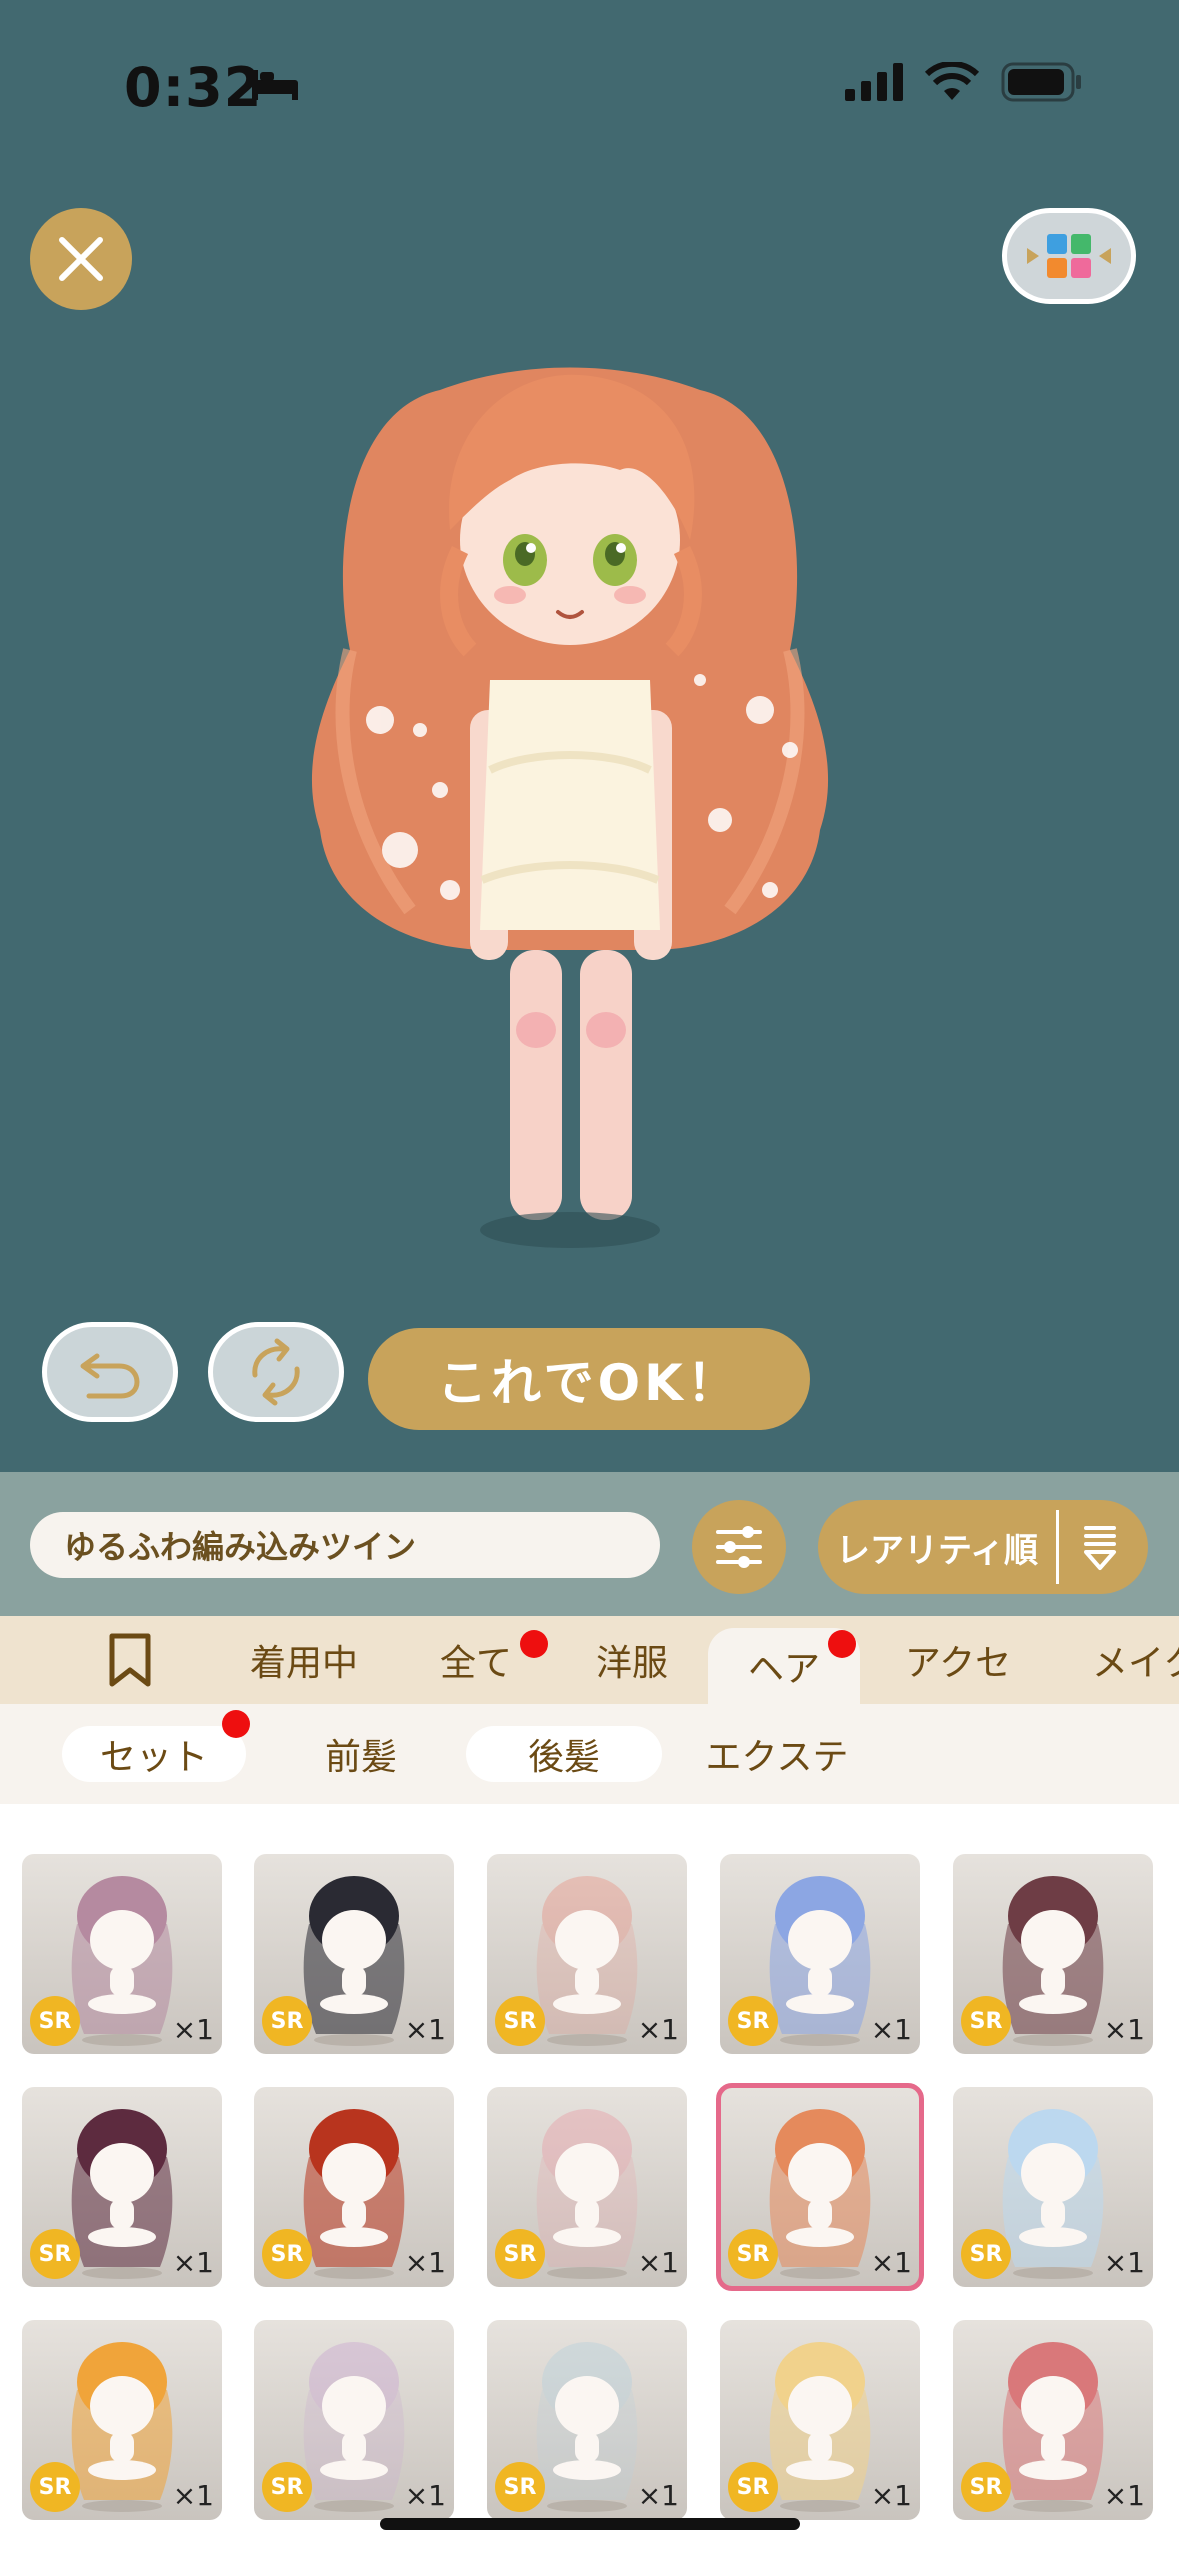  What do you see at coordinates (1041, 82) in the screenshot?
I see `battery-icon` at bounding box center [1041, 82].